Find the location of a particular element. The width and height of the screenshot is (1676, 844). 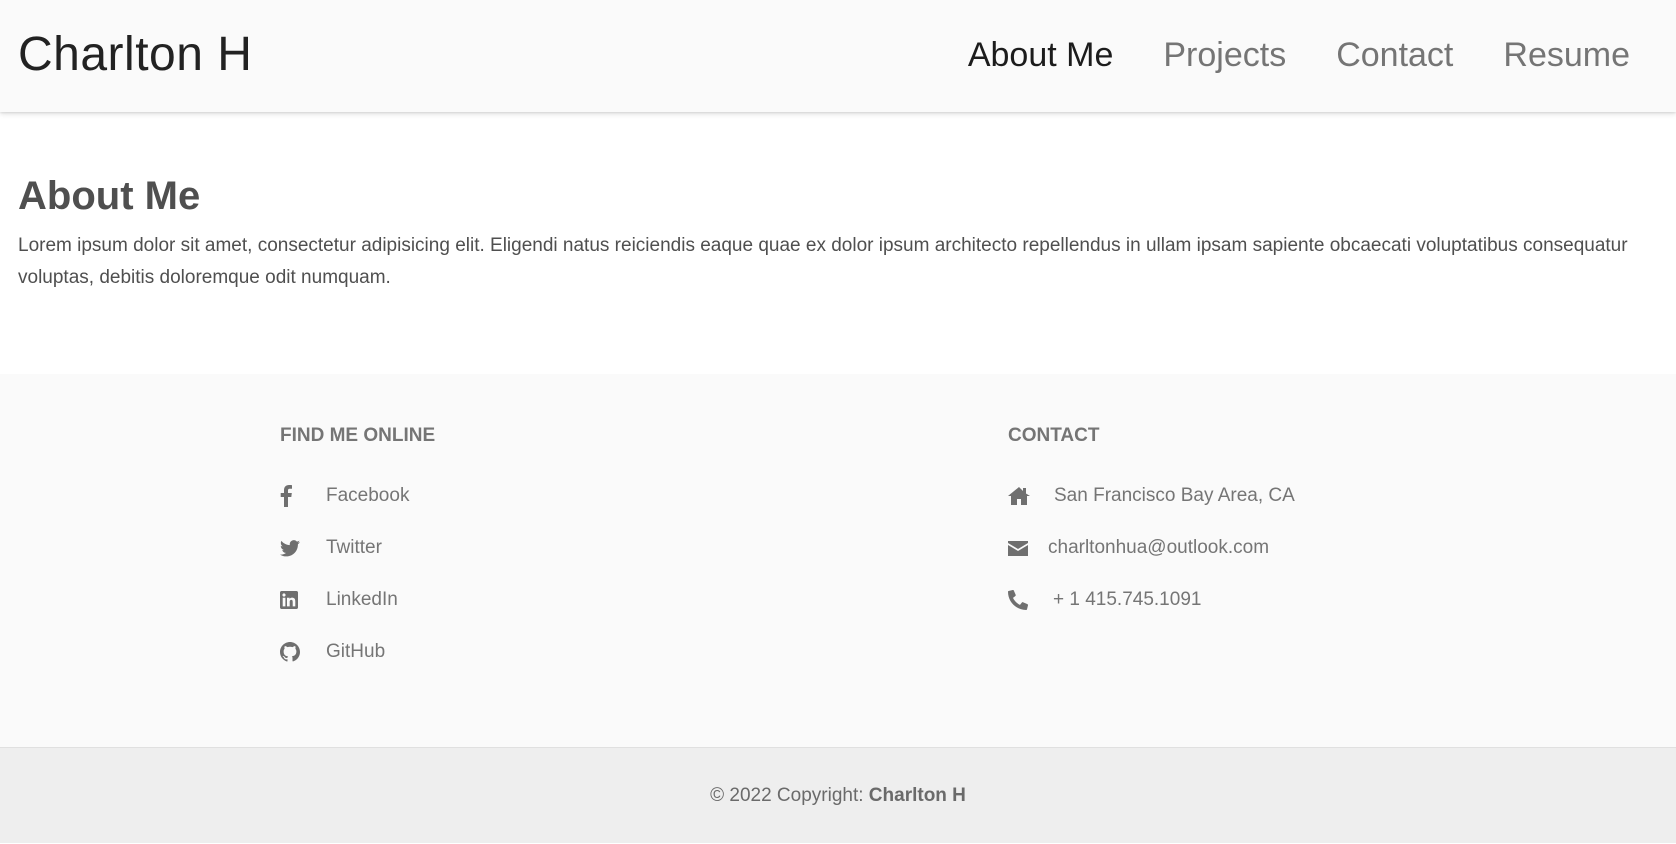

twitter-icon is located at coordinates (303, 548).